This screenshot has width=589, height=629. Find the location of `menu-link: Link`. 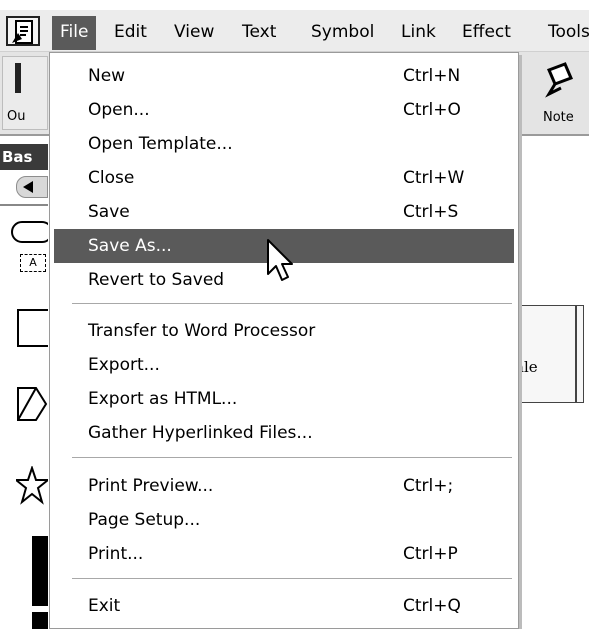

menu-link: Link is located at coordinates (418, 33).